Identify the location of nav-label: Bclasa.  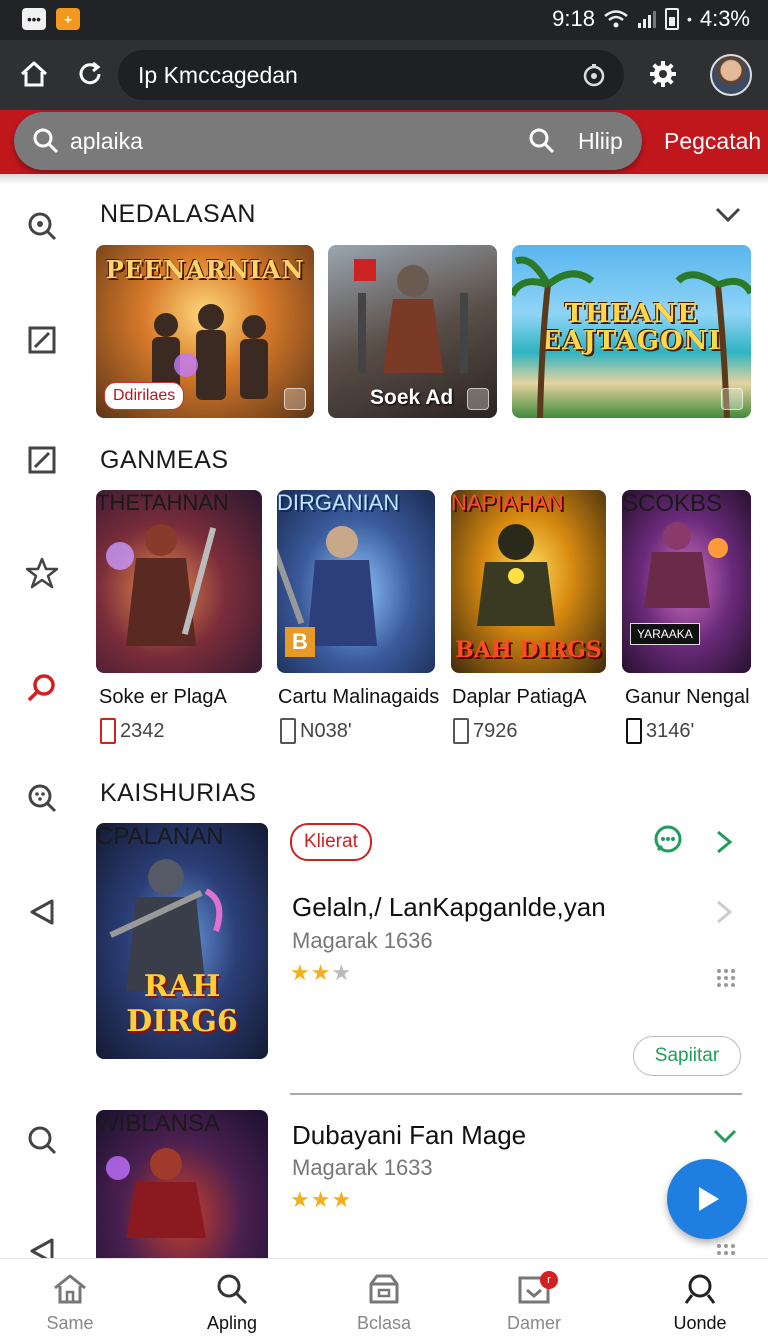
(384, 1323).